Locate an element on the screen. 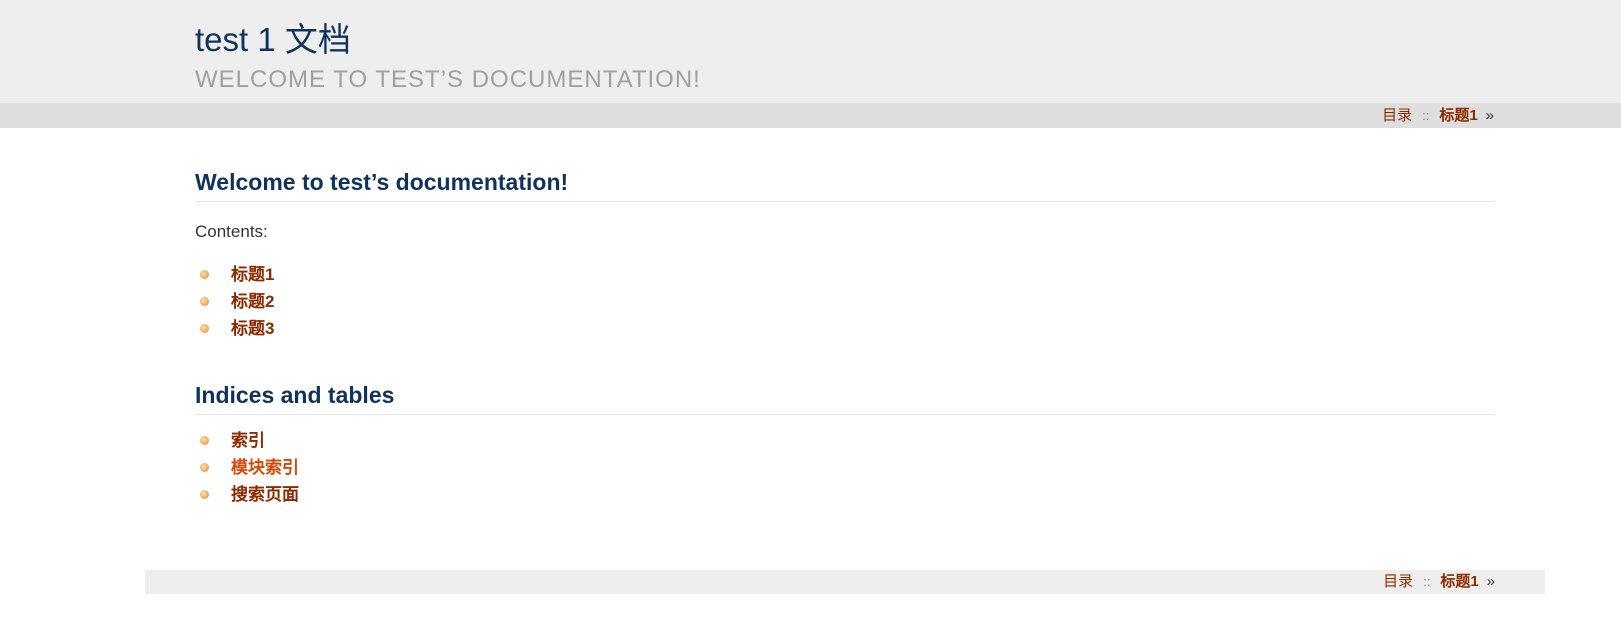  site-title: test 1 文档 is located at coordinates (273, 39).